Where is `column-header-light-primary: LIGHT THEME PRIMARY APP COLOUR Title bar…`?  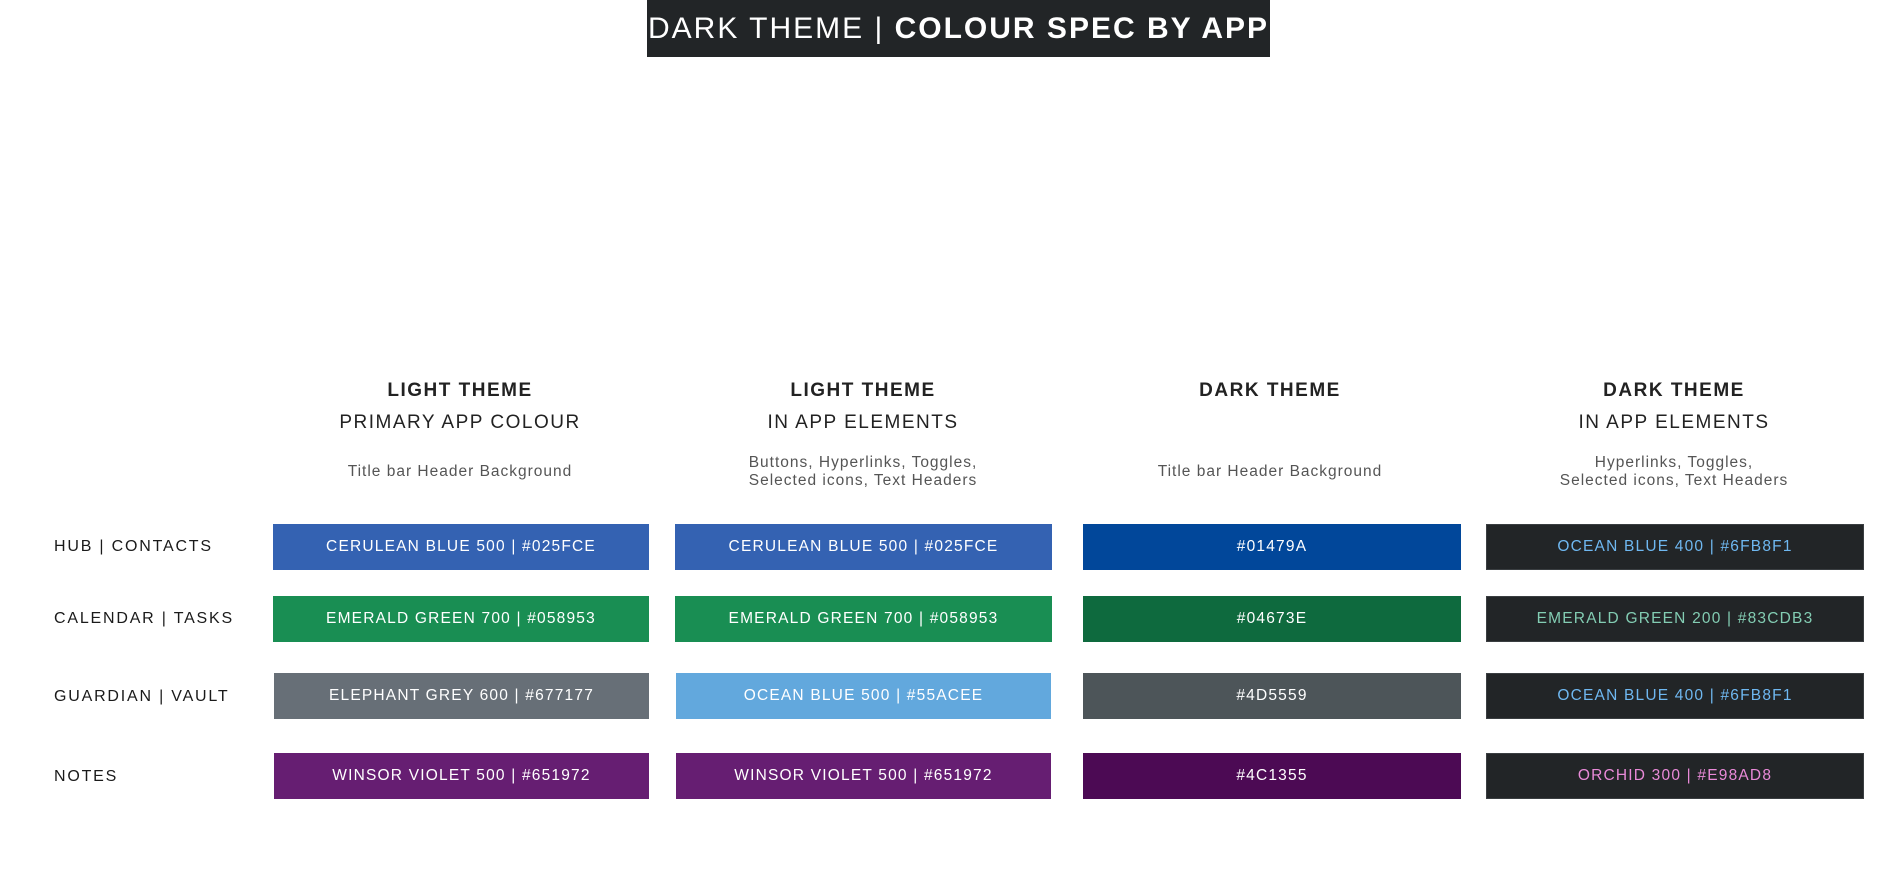 column-header-light-primary: LIGHT THEME PRIMARY APP COLOUR Title bar… is located at coordinates (460, 434).